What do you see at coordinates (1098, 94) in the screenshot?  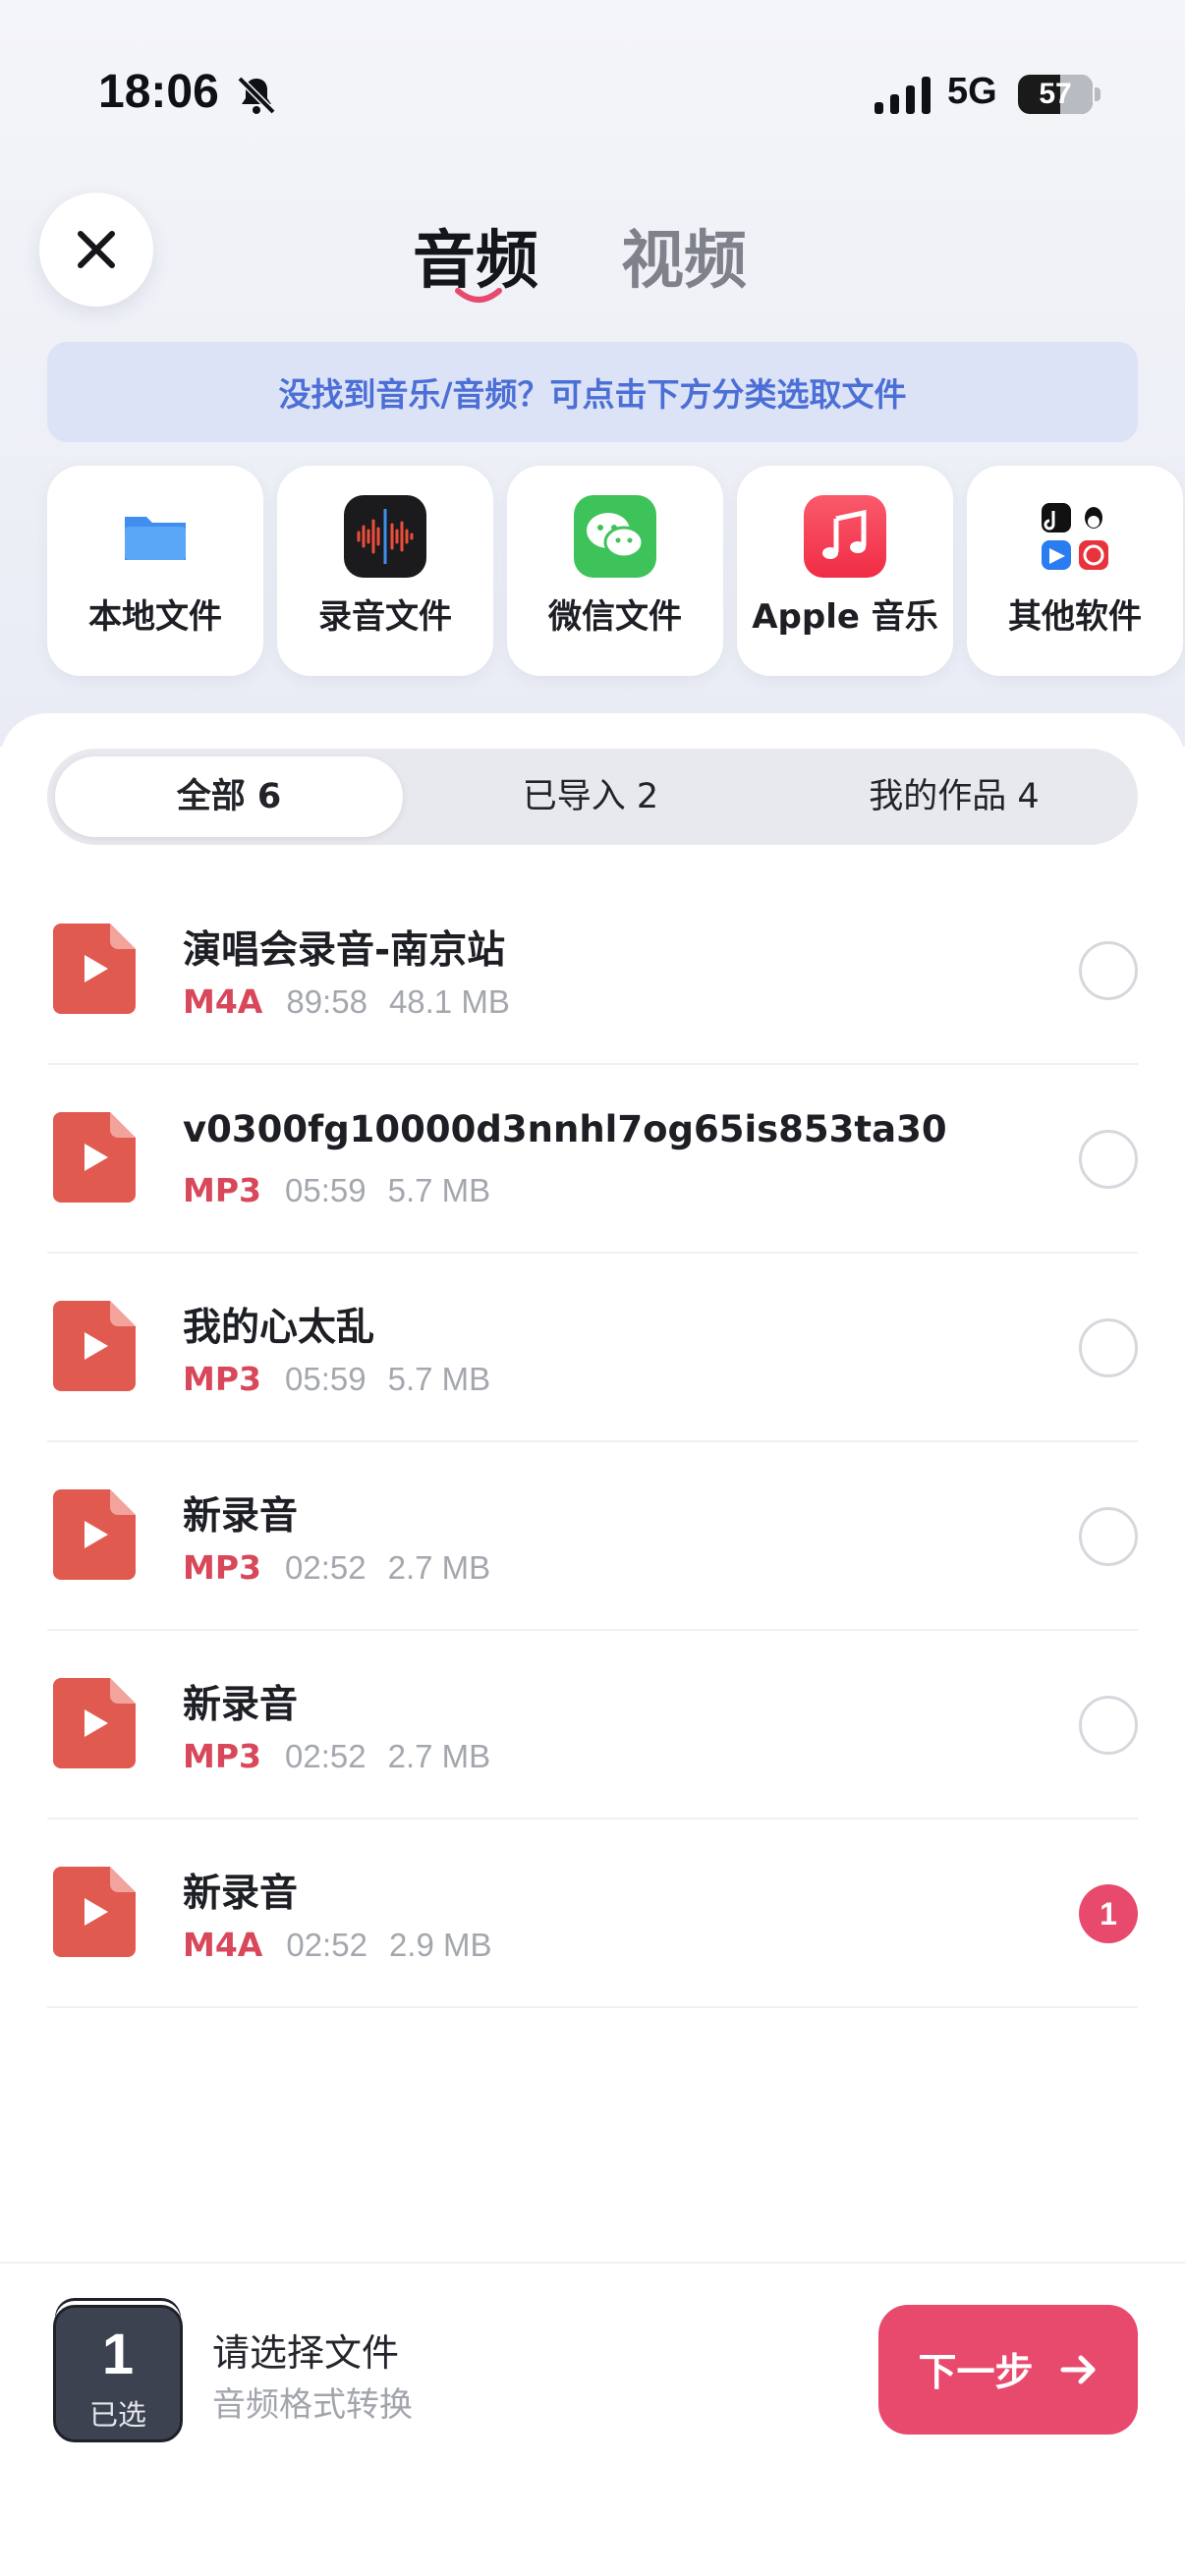 I see `battery-cap` at bounding box center [1098, 94].